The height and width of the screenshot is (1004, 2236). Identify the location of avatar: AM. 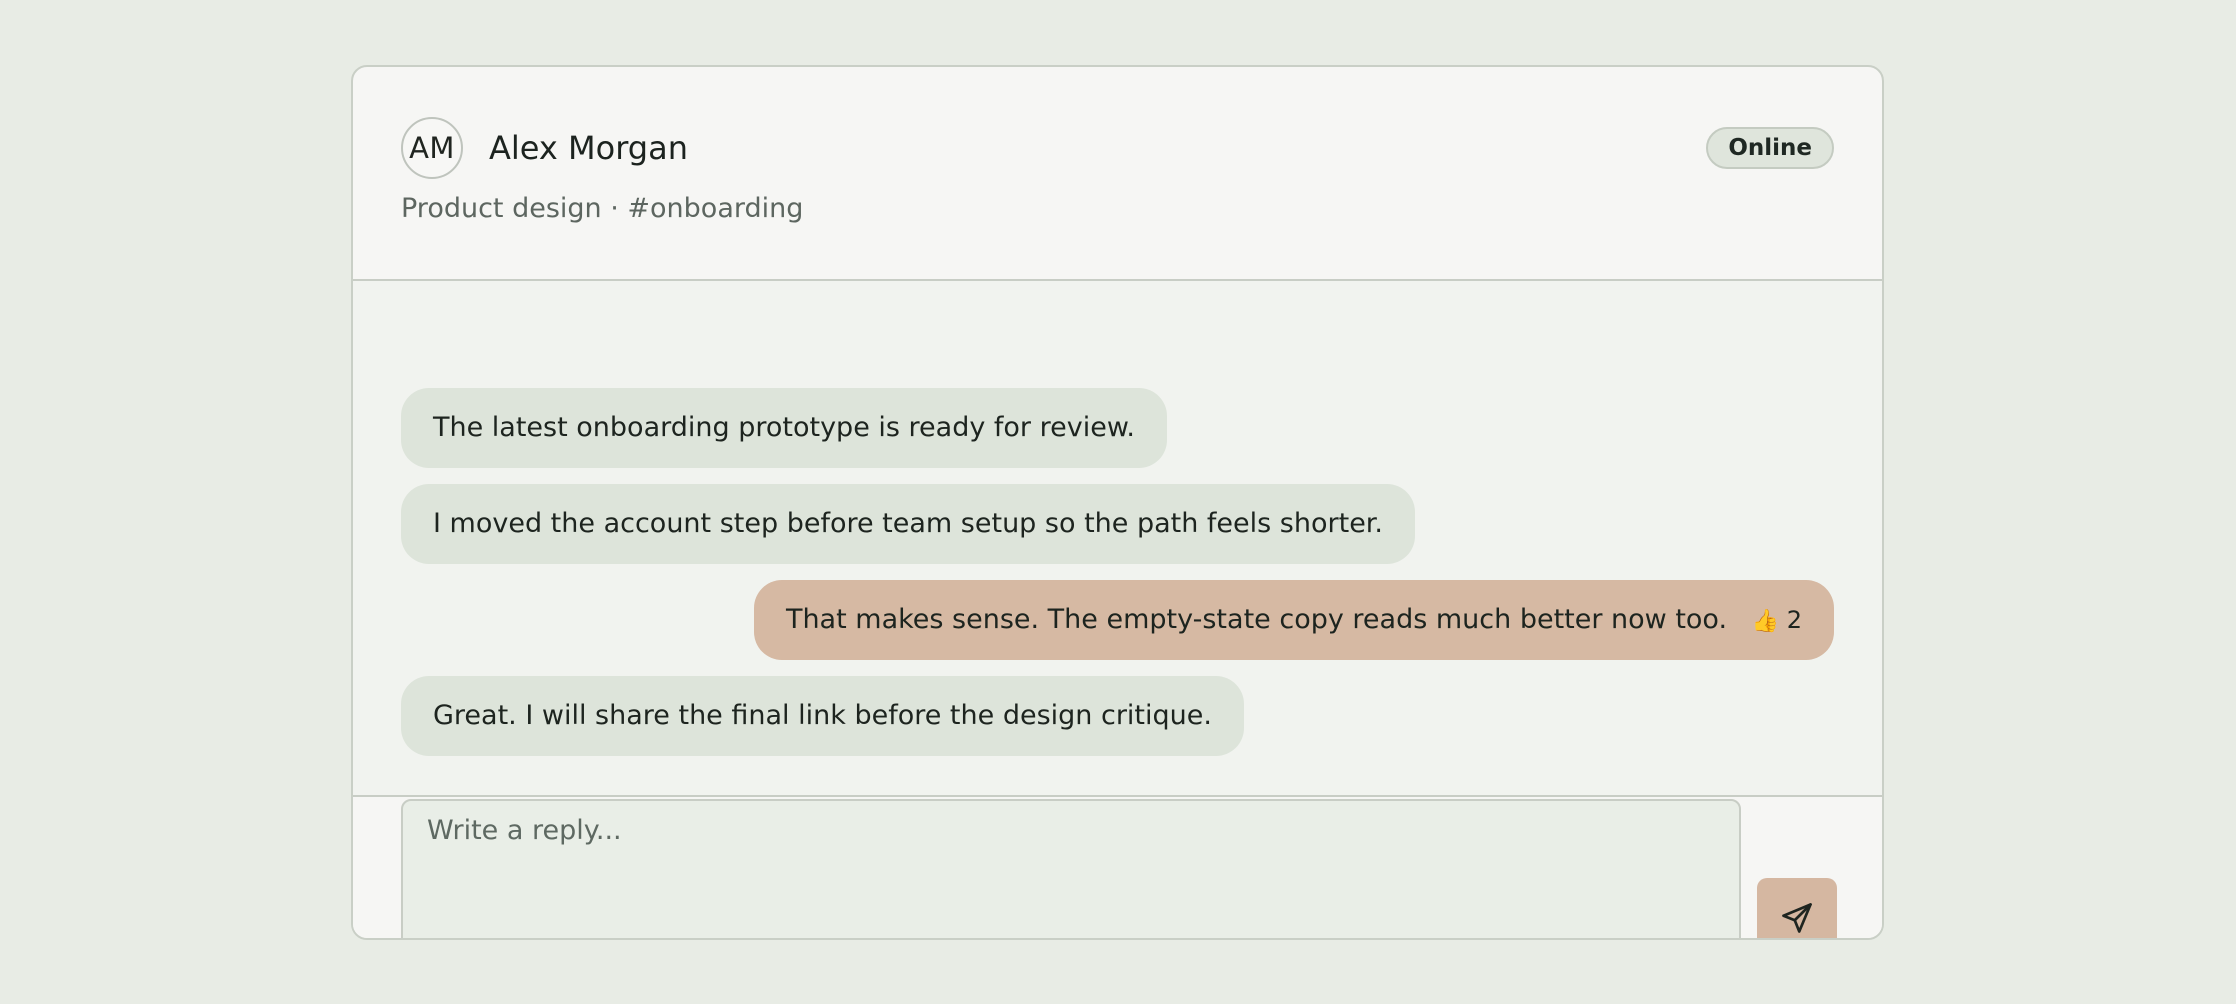
(432, 148).